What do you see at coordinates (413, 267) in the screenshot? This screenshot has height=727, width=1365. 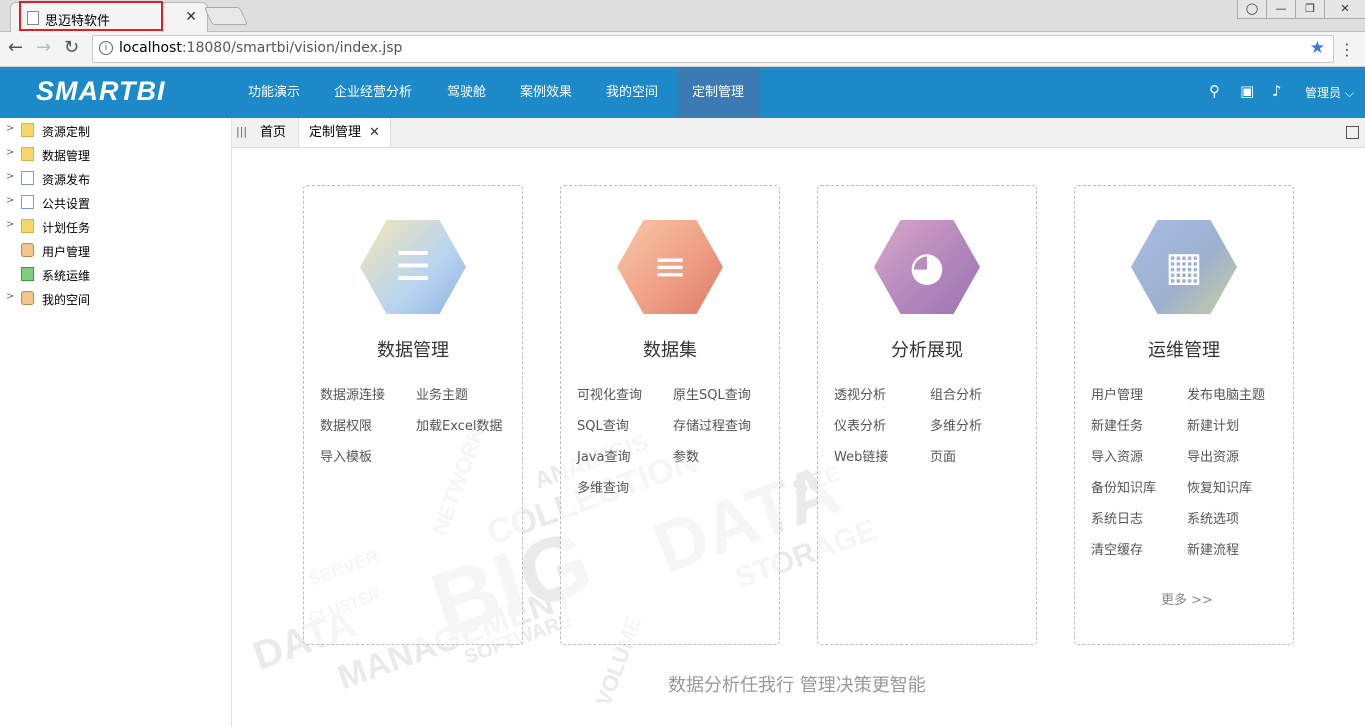 I see `database-gear-icon: ☰` at bounding box center [413, 267].